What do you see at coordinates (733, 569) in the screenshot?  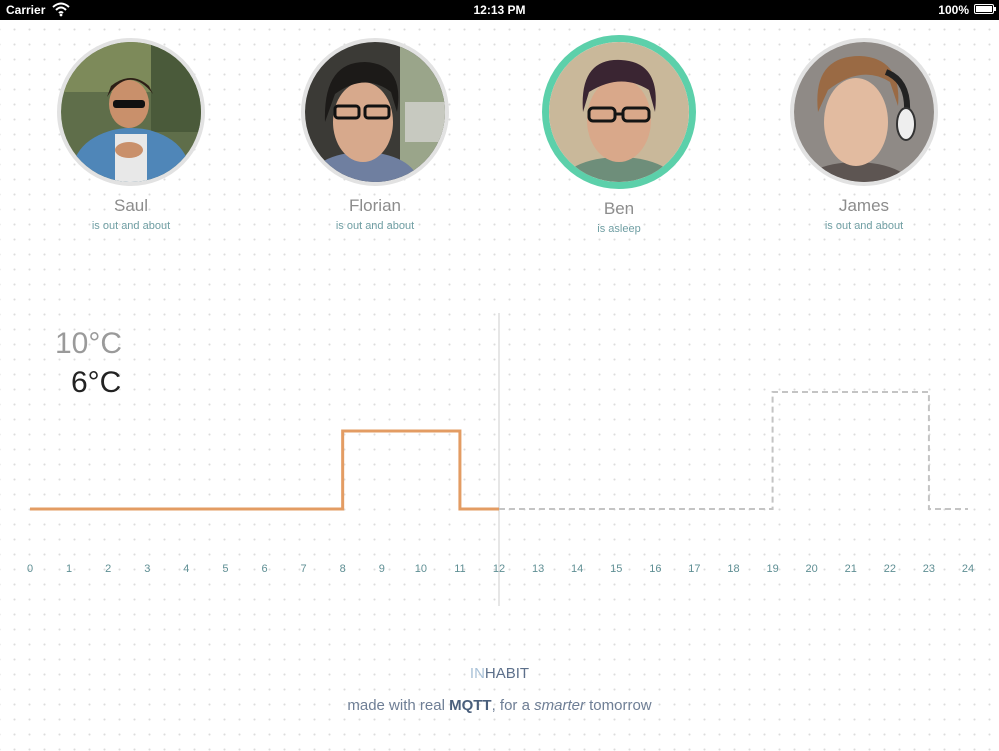 I see `x-tick-label: 18` at bounding box center [733, 569].